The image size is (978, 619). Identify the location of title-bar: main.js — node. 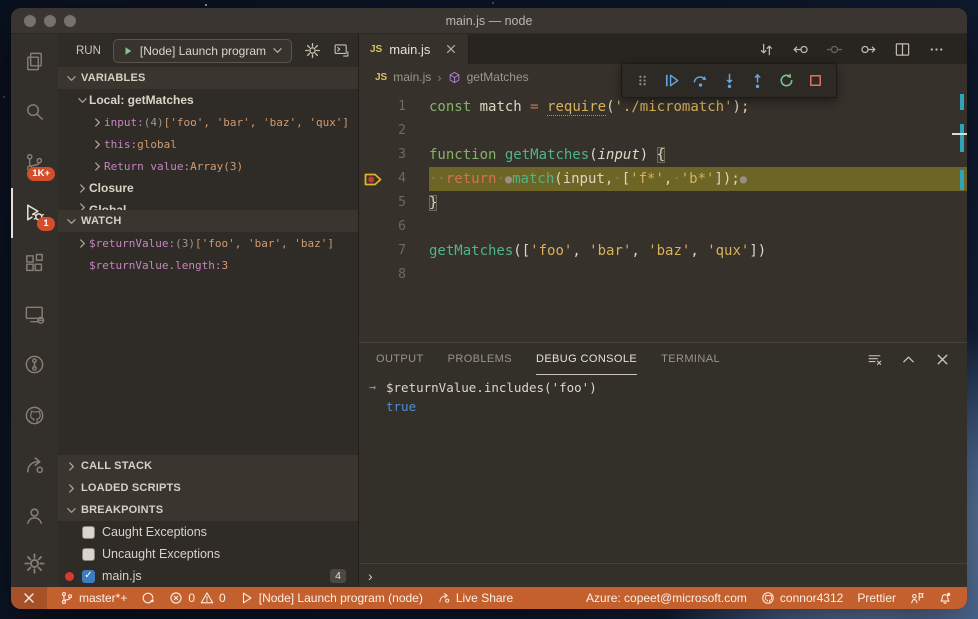
(489, 21).